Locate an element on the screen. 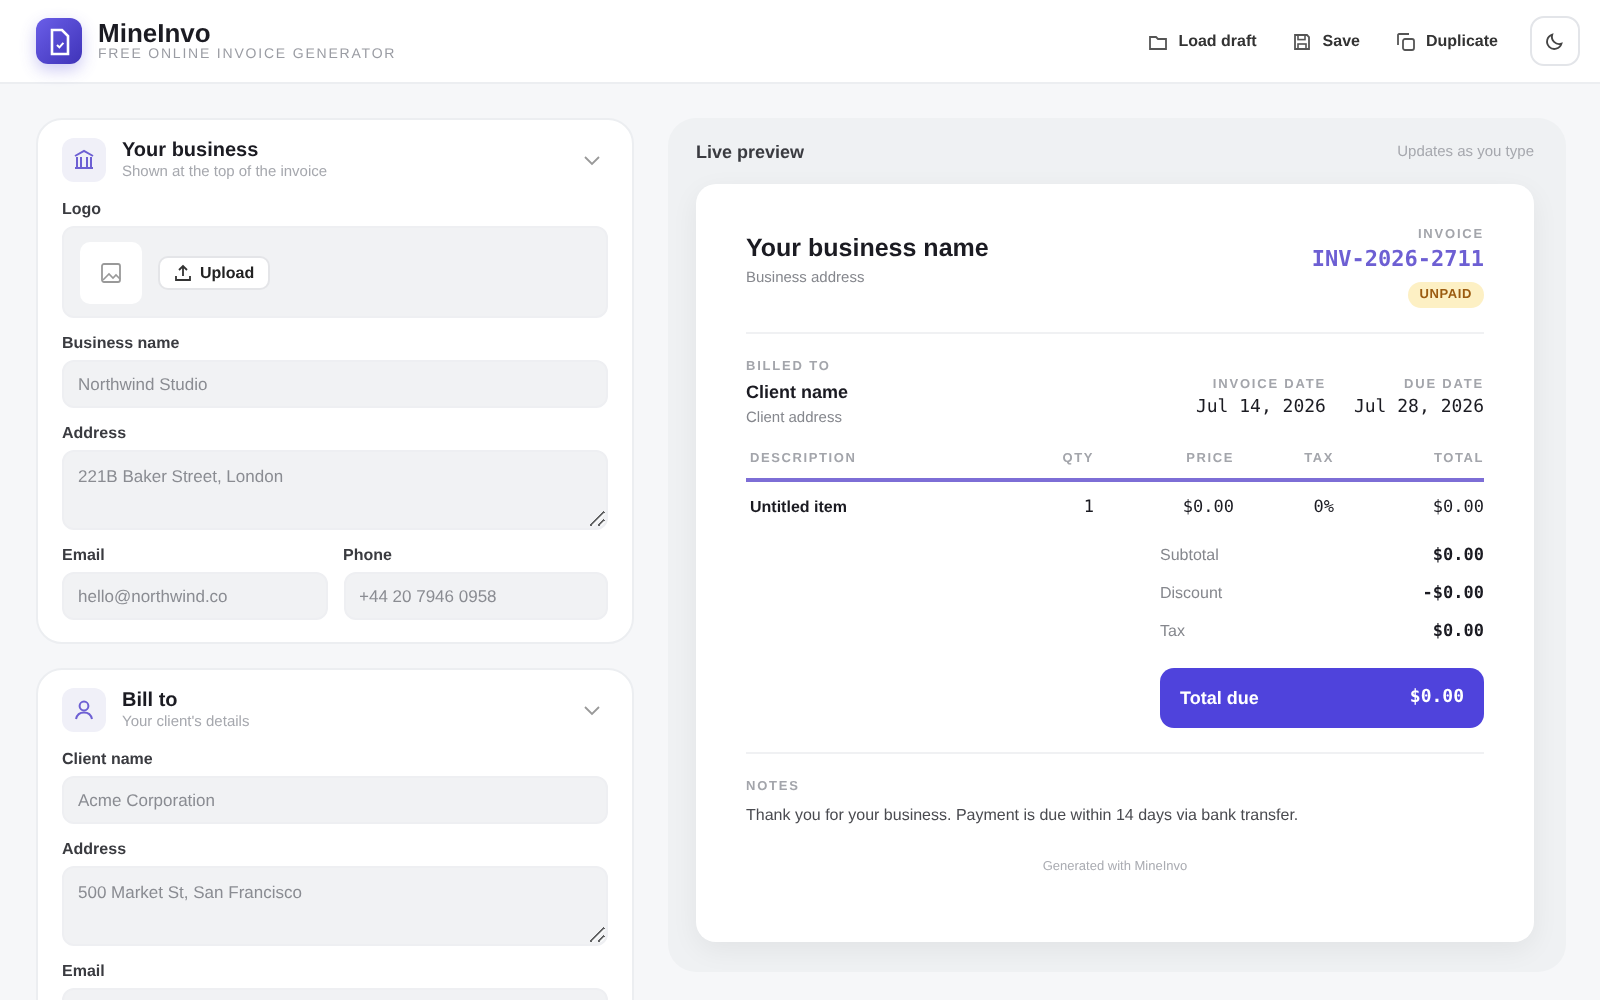  input-field: hello@northwind.co is located at coordinates (194, 596).